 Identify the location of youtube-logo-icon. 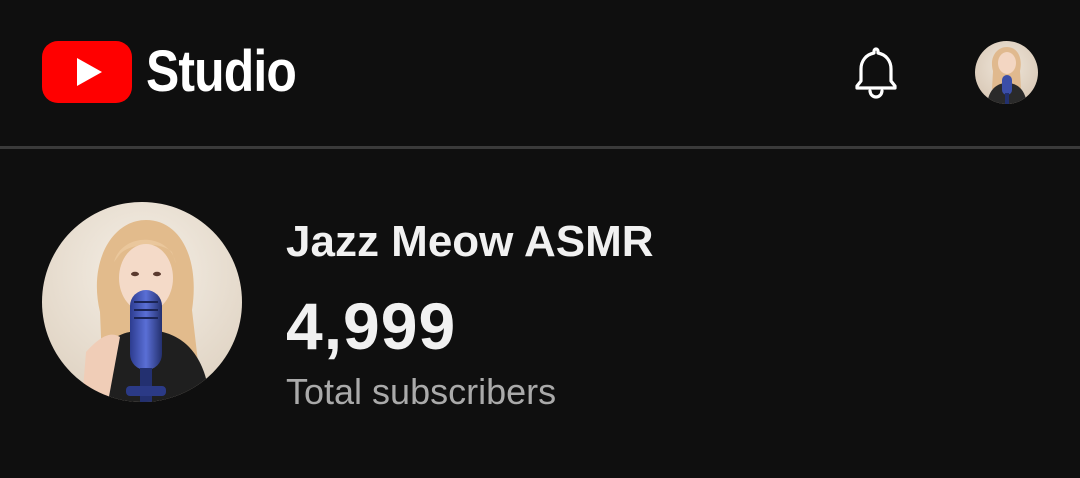
(87, 72).